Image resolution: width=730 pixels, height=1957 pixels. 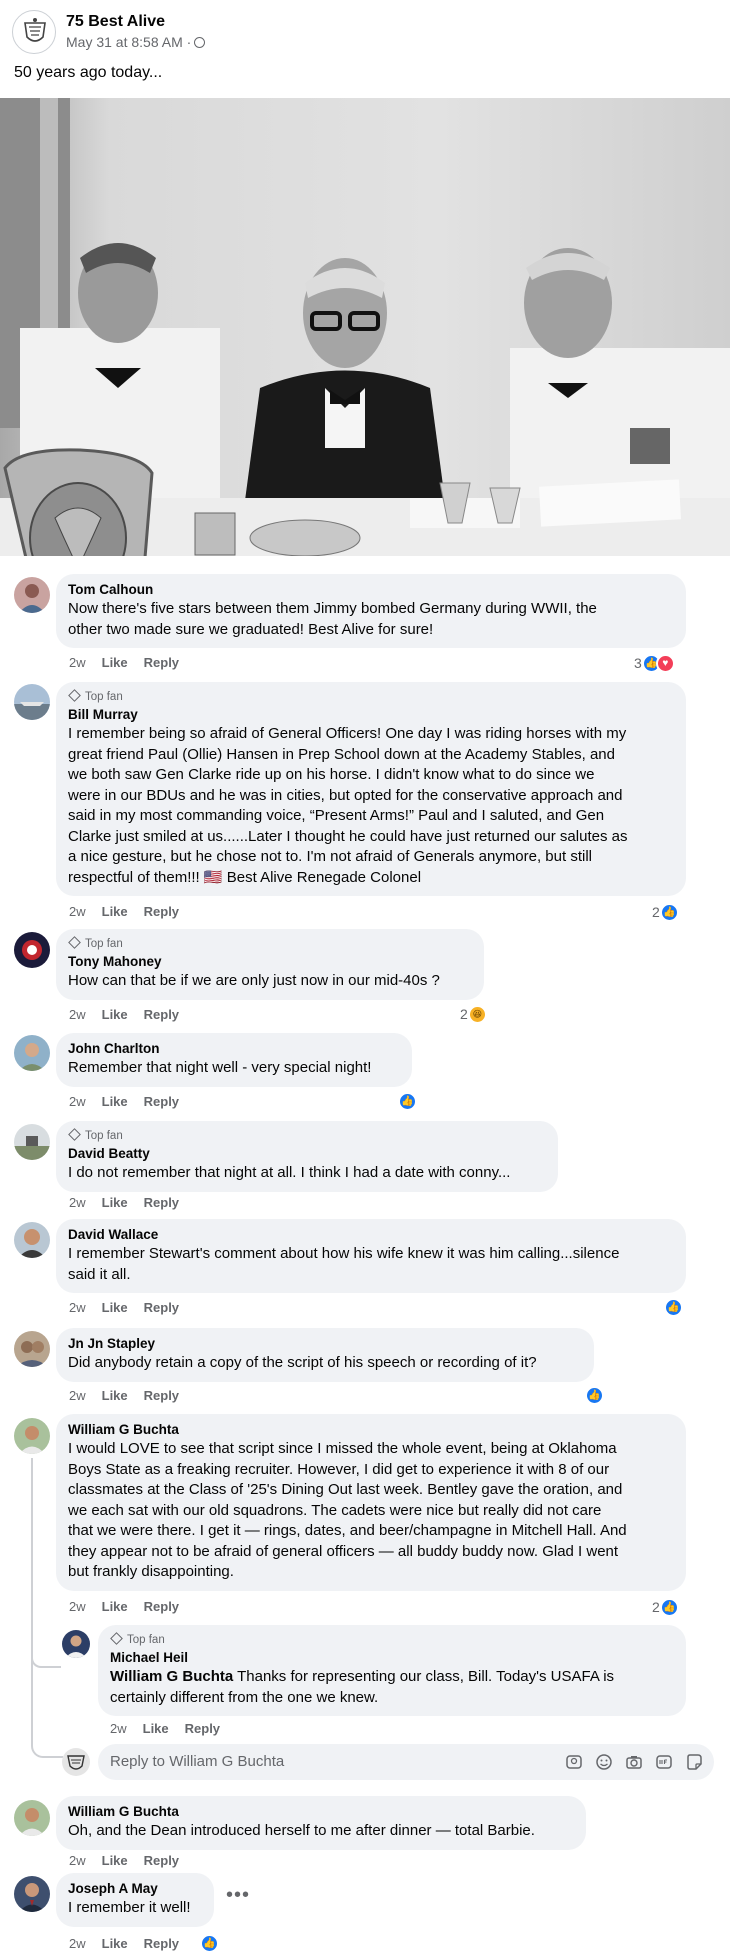 What do you see at coordinates (694, 1762) in the screenshot?
I see `sticker-icon` at bounding box center [694, 1762].